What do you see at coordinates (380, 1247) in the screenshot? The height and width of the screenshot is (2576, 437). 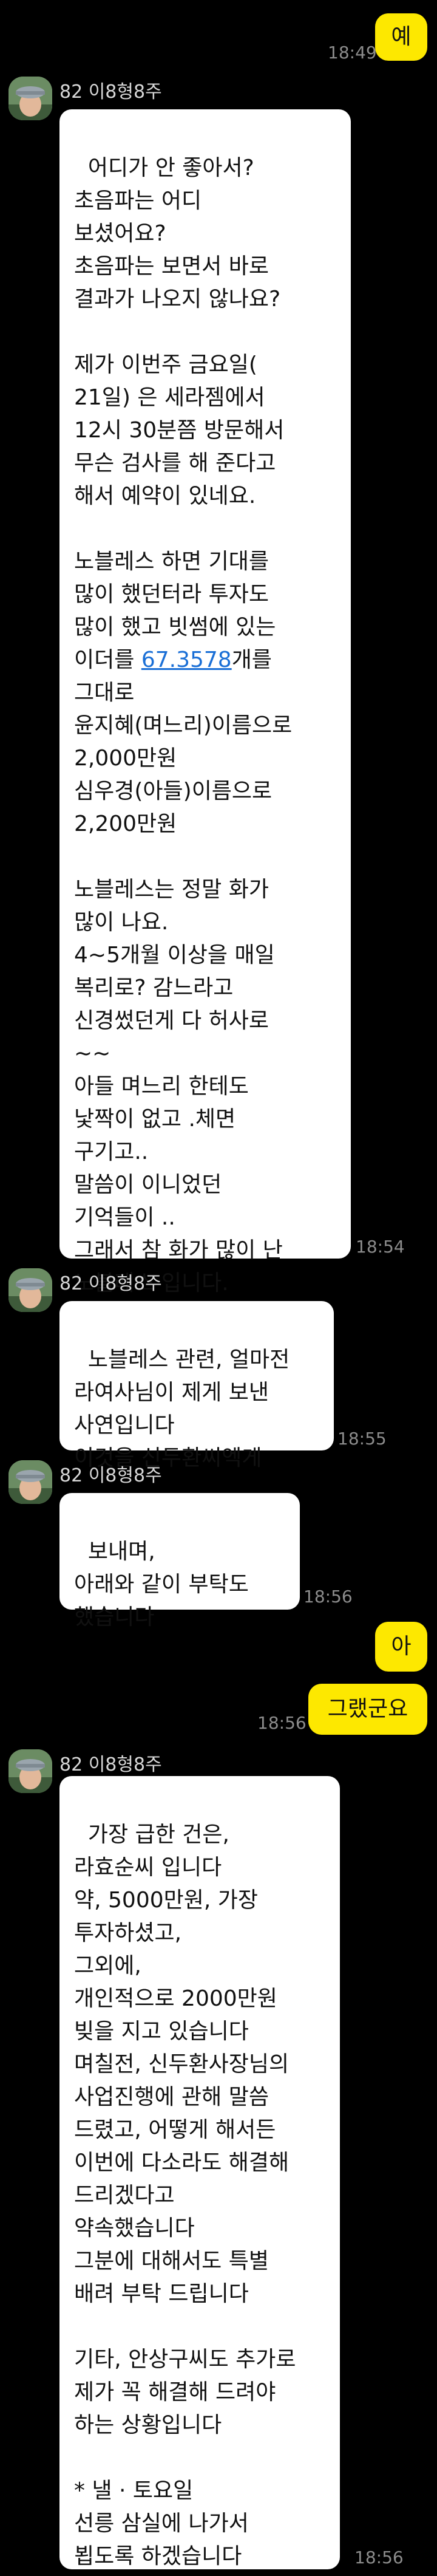 I see `message-time: 18:54` at bounding box center [380, 1247].